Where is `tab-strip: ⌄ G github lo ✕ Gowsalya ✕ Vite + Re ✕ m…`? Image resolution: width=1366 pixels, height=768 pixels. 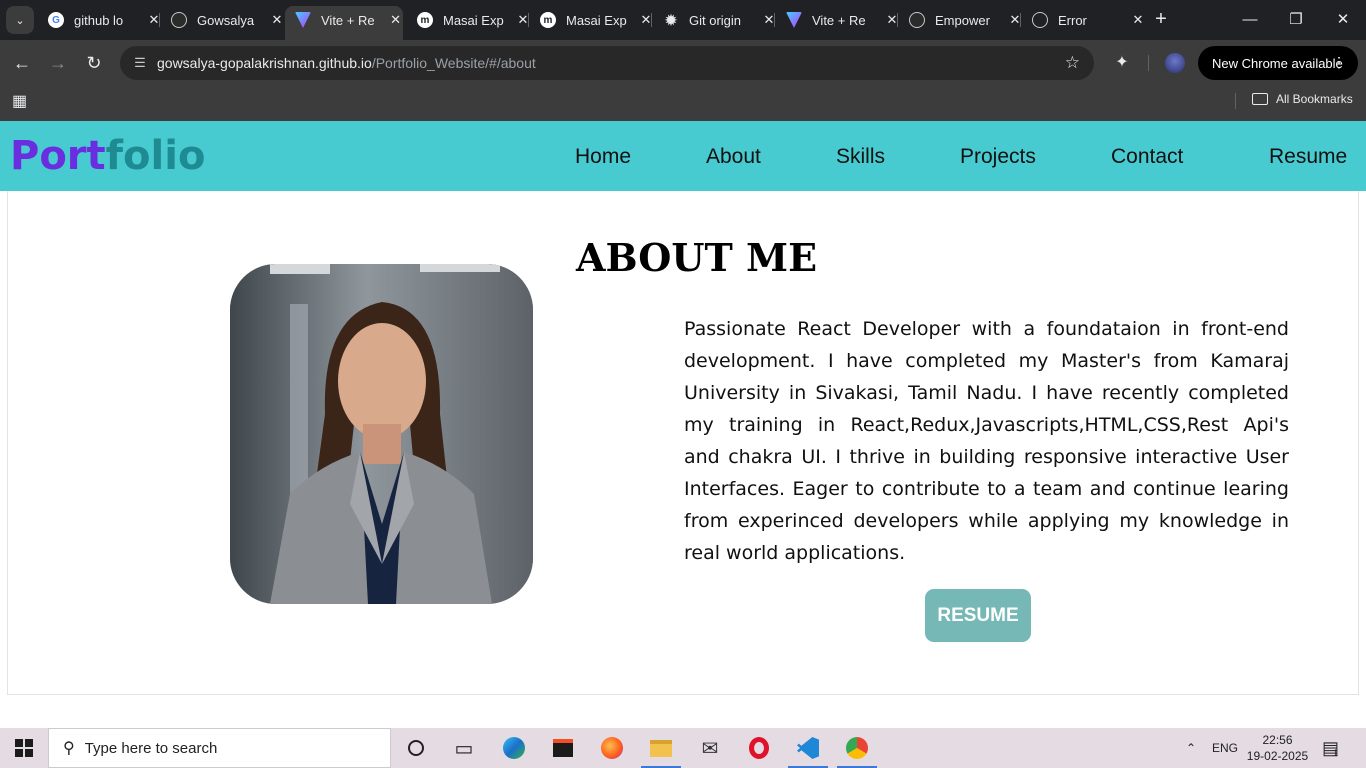 tab-strip: ⌄ G github lo ✕ Gowsalya ✕ Vite + Re ✕ m… is located at coordinates (683, 20).